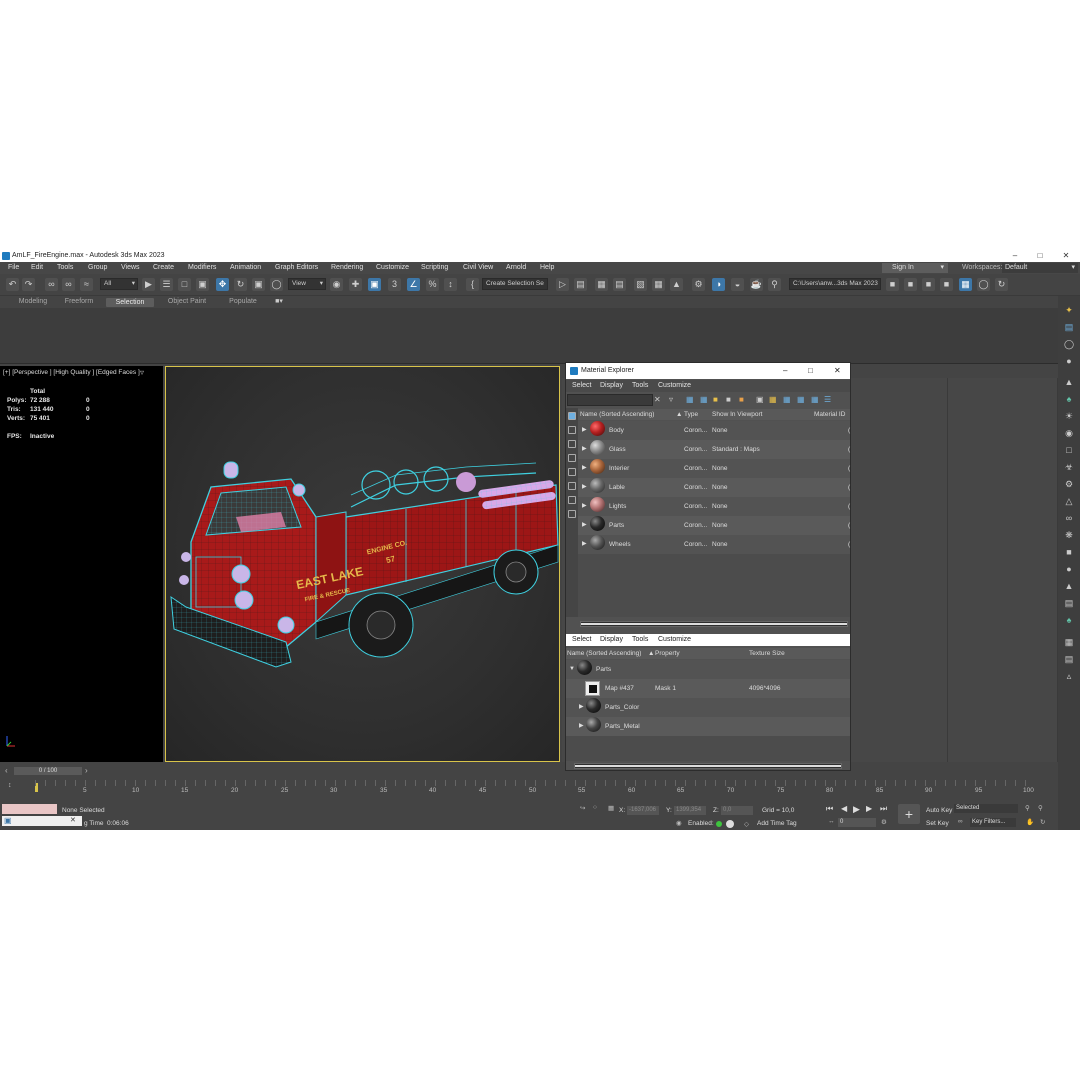  What do you see at coordinates (1069, 676) in the screenshot?
I see `hat-icon: ▵` at bounding box center [1069, 676].